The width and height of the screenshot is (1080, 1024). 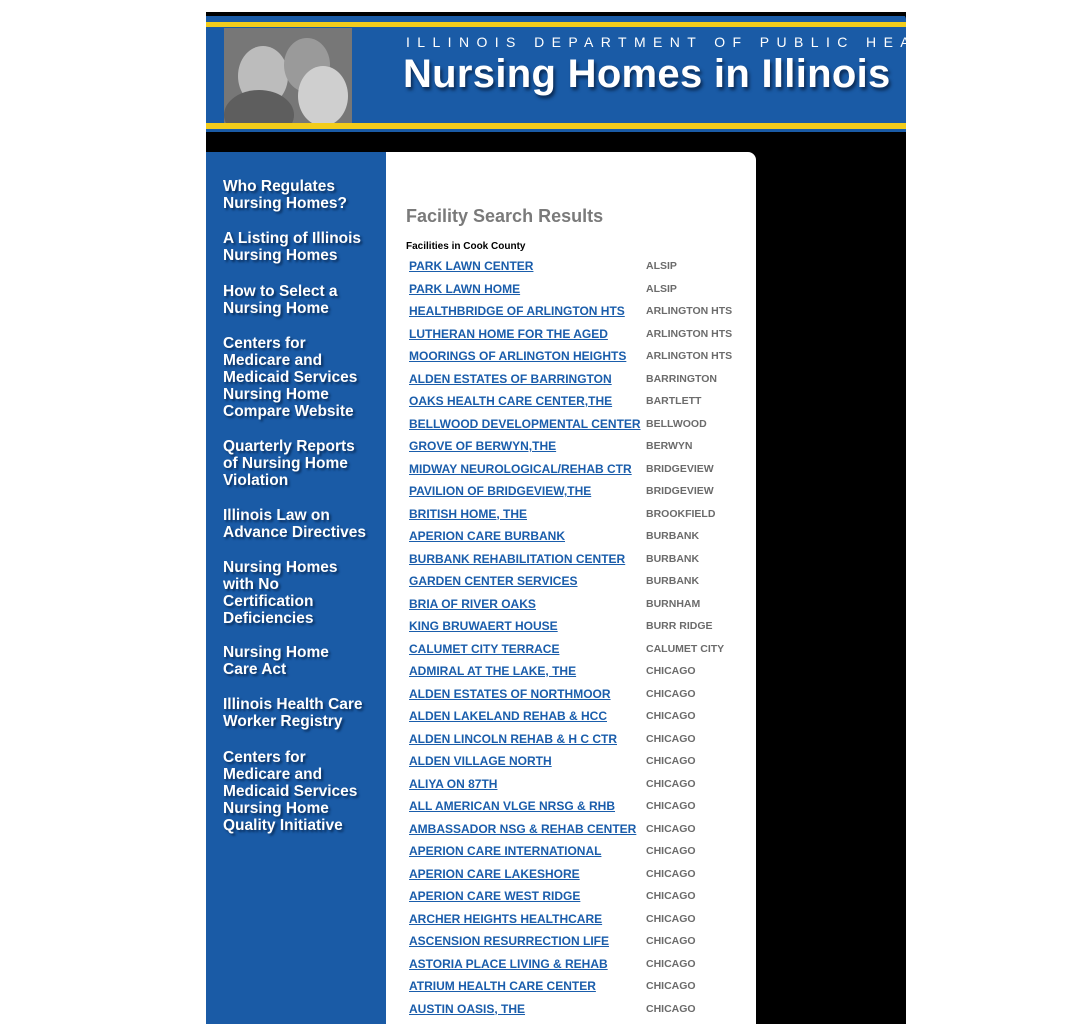 What do you see at coordinates (681, 378) in the screenshot?
I see `facility-city: BARRINGTON` at bounding box center [681, 378].